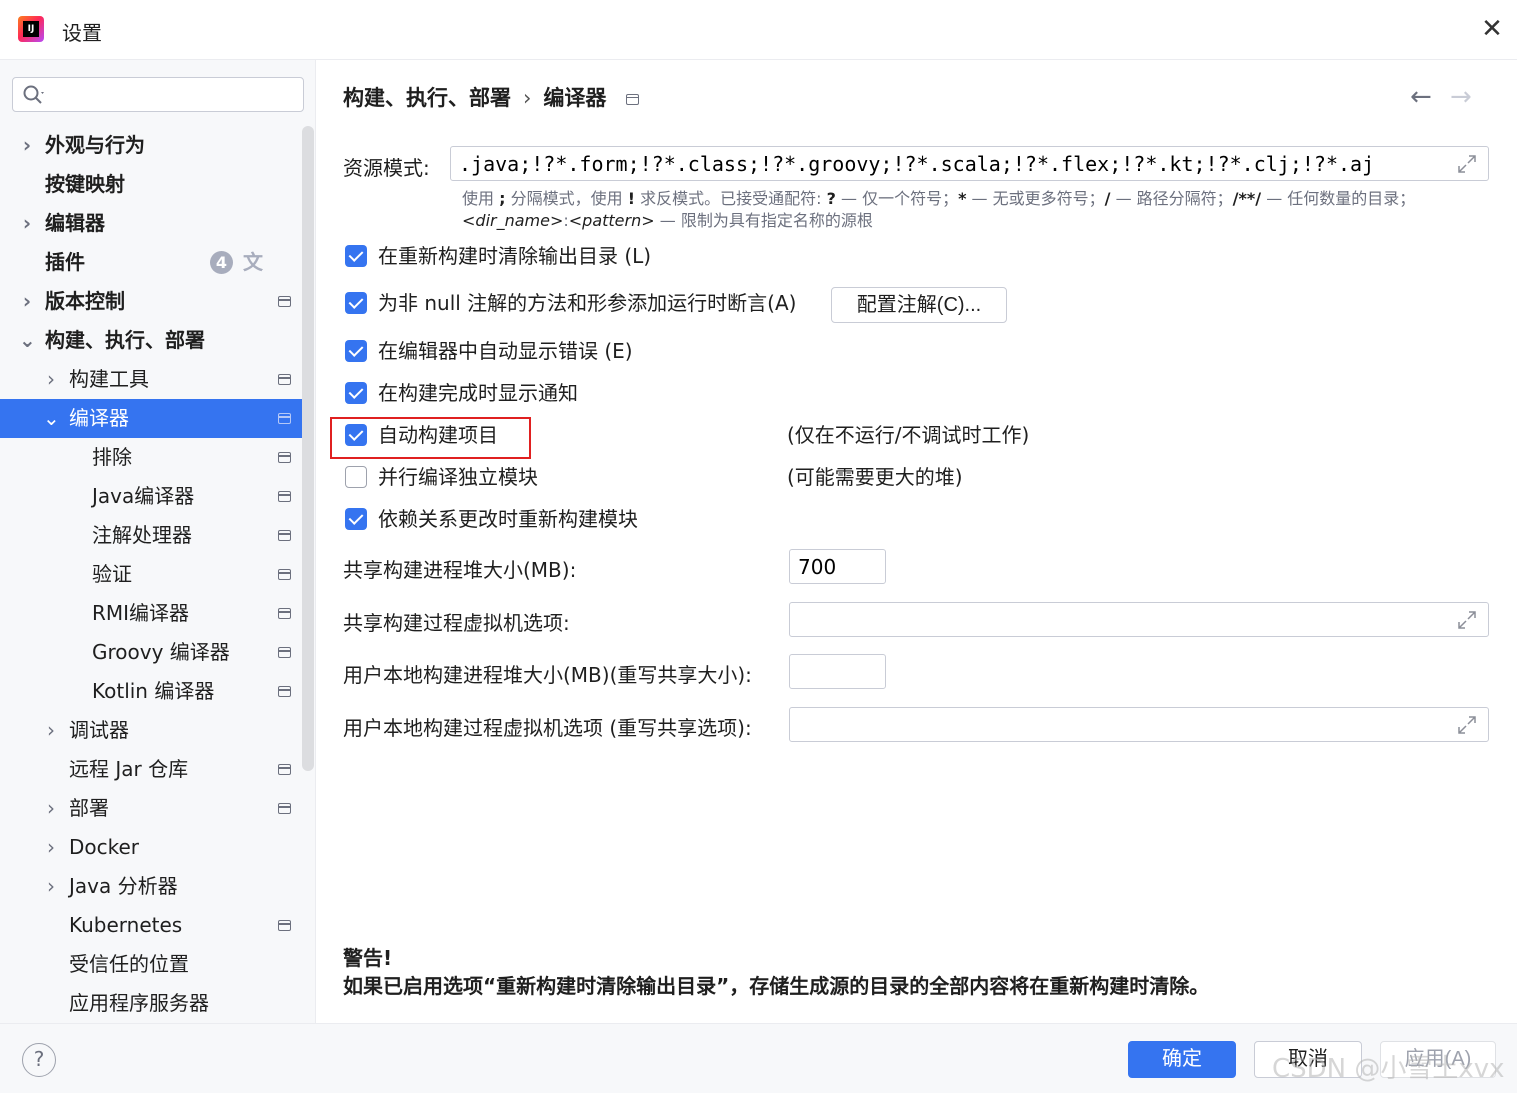 This screenshot has height=1093, width=1517. Describe the element at coordinates (151, 301) in the screenshot. I see `sidebar-item-vcs: › 版本控制` at that location.